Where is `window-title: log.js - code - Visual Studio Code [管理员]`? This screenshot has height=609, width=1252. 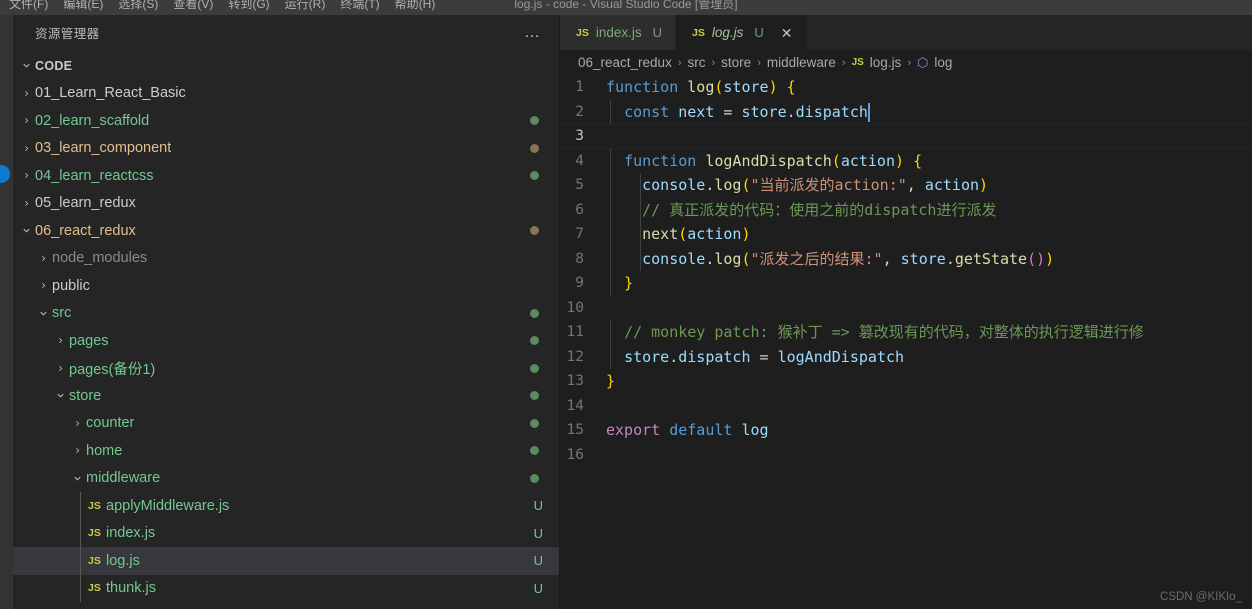 window-title: log.js - code - Visual Studio Code [管理员] is located at coordinates (626, 5).